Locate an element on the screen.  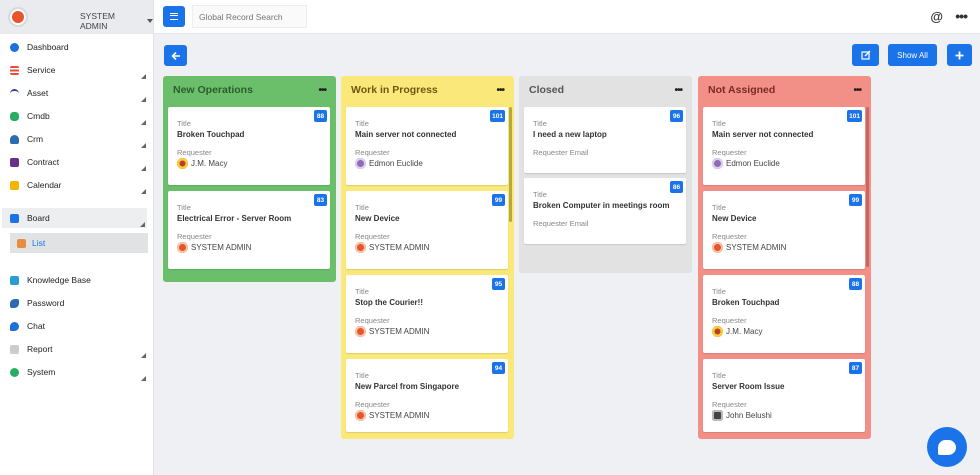
sidebar-item-contract: Contract is located at coordinates (77, 162).